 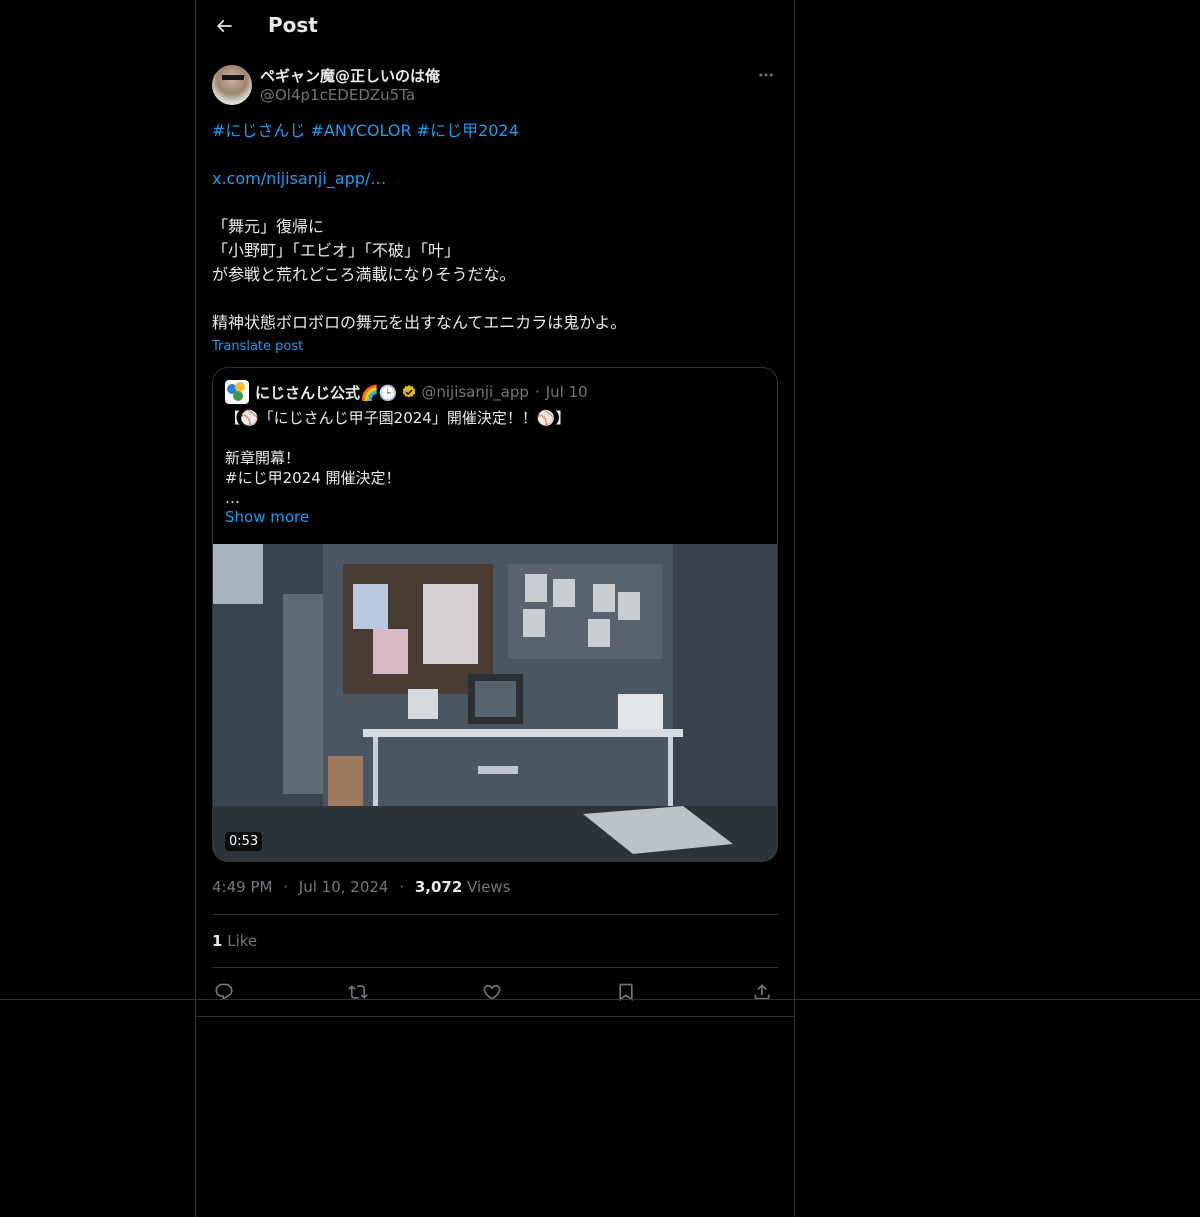 What do you see at coordinates (337, 95) in the screenshot?
I see `author-handle: @Ol4p1cEDEDZu5Ta` at bounding box center [337, 95].